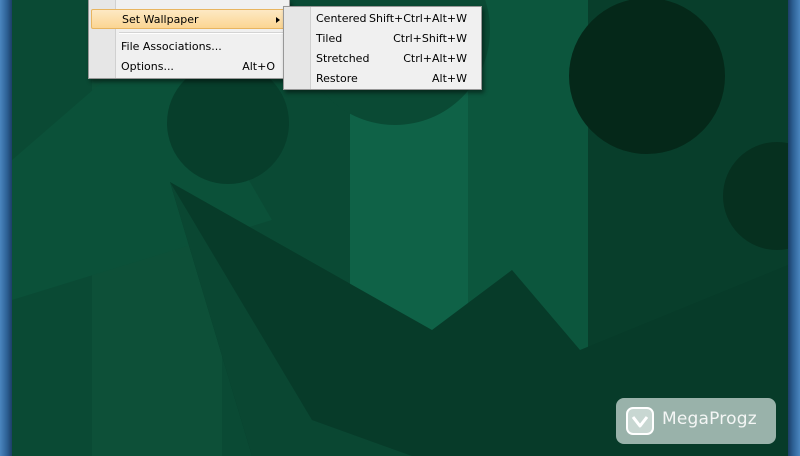 This screenshot has height=456, width=800. What do you see at coordinates (449, 78) in the screenshot?
I see `submenu-item-shortcut: Alt+W` at bounding box center [449, 78].